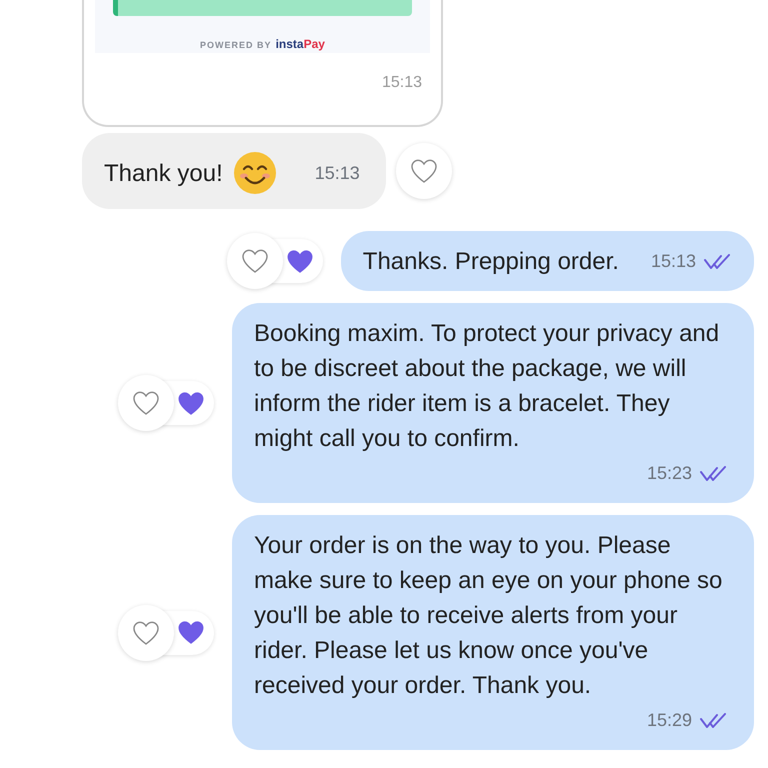 This screenshot has width=768, height=768. What do you see at coordinates (487, 386) in the screenshot?
I see `message-text: Booking maxim. To protect your privacy and to be discreet about the package, we will inform the rider item is a bracelet. They might call you to confirm.` at bounding box center [487, 386].